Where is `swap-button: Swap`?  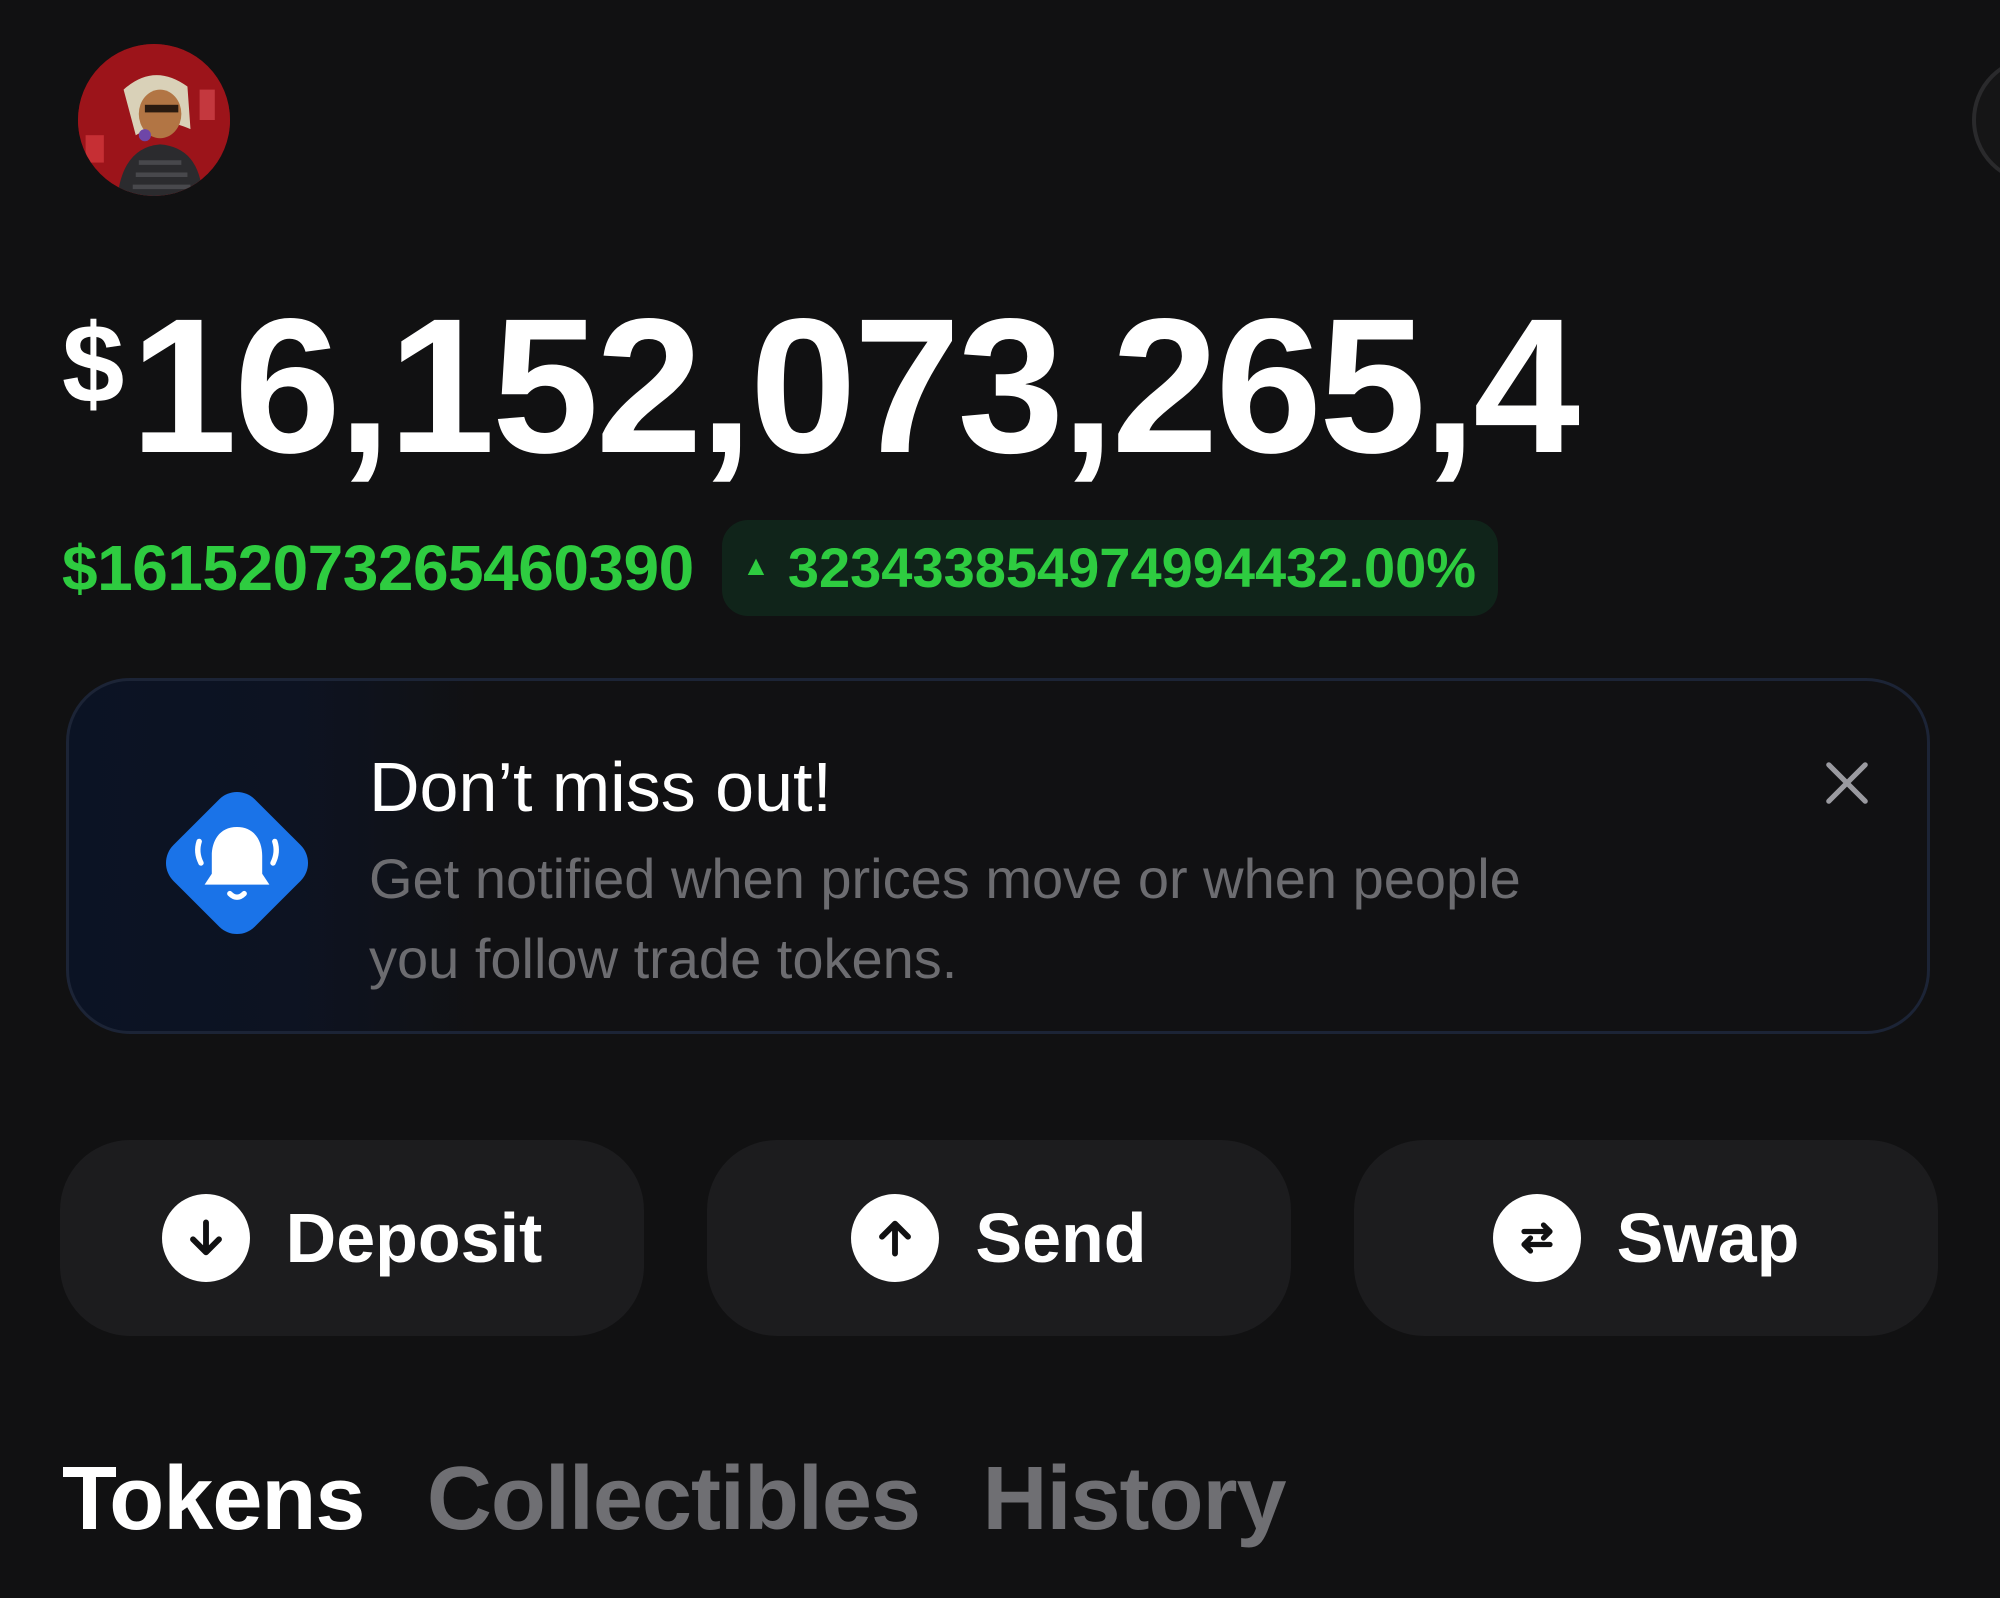 swap-button: Swap is located at coordinates (1646, 1238).